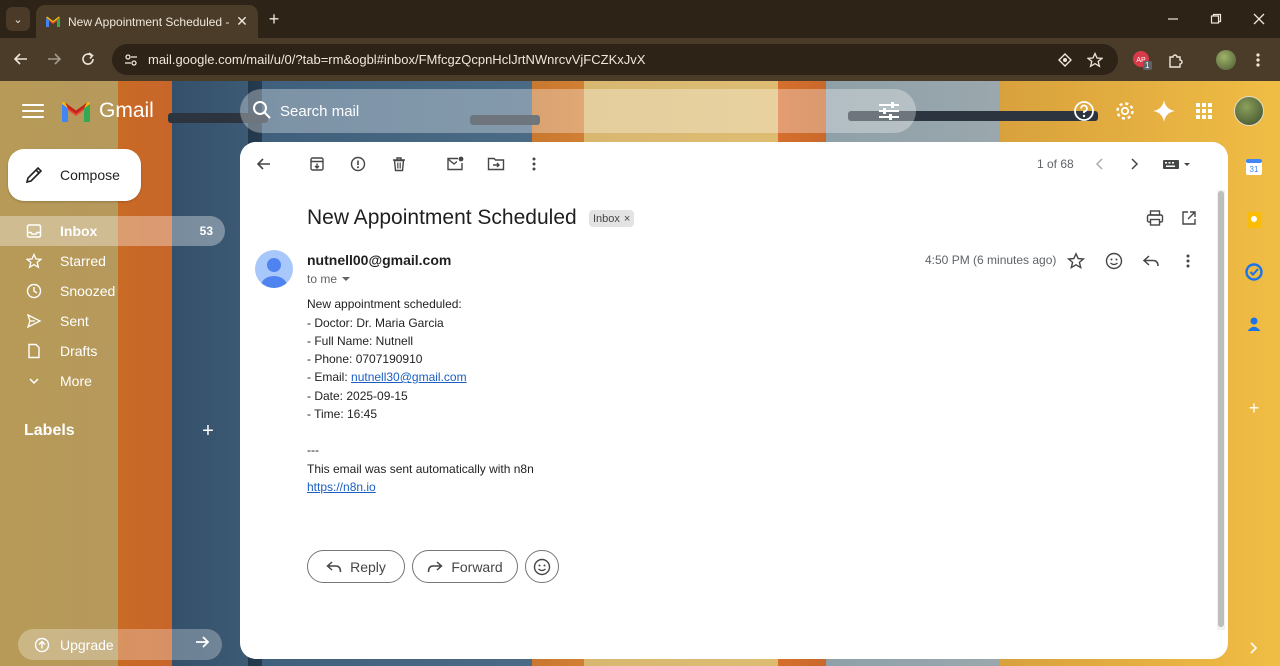 Image resolution: width=1280 pixels, height=666 pixels. I want to click on message-more-icon, so click(1188, 261).